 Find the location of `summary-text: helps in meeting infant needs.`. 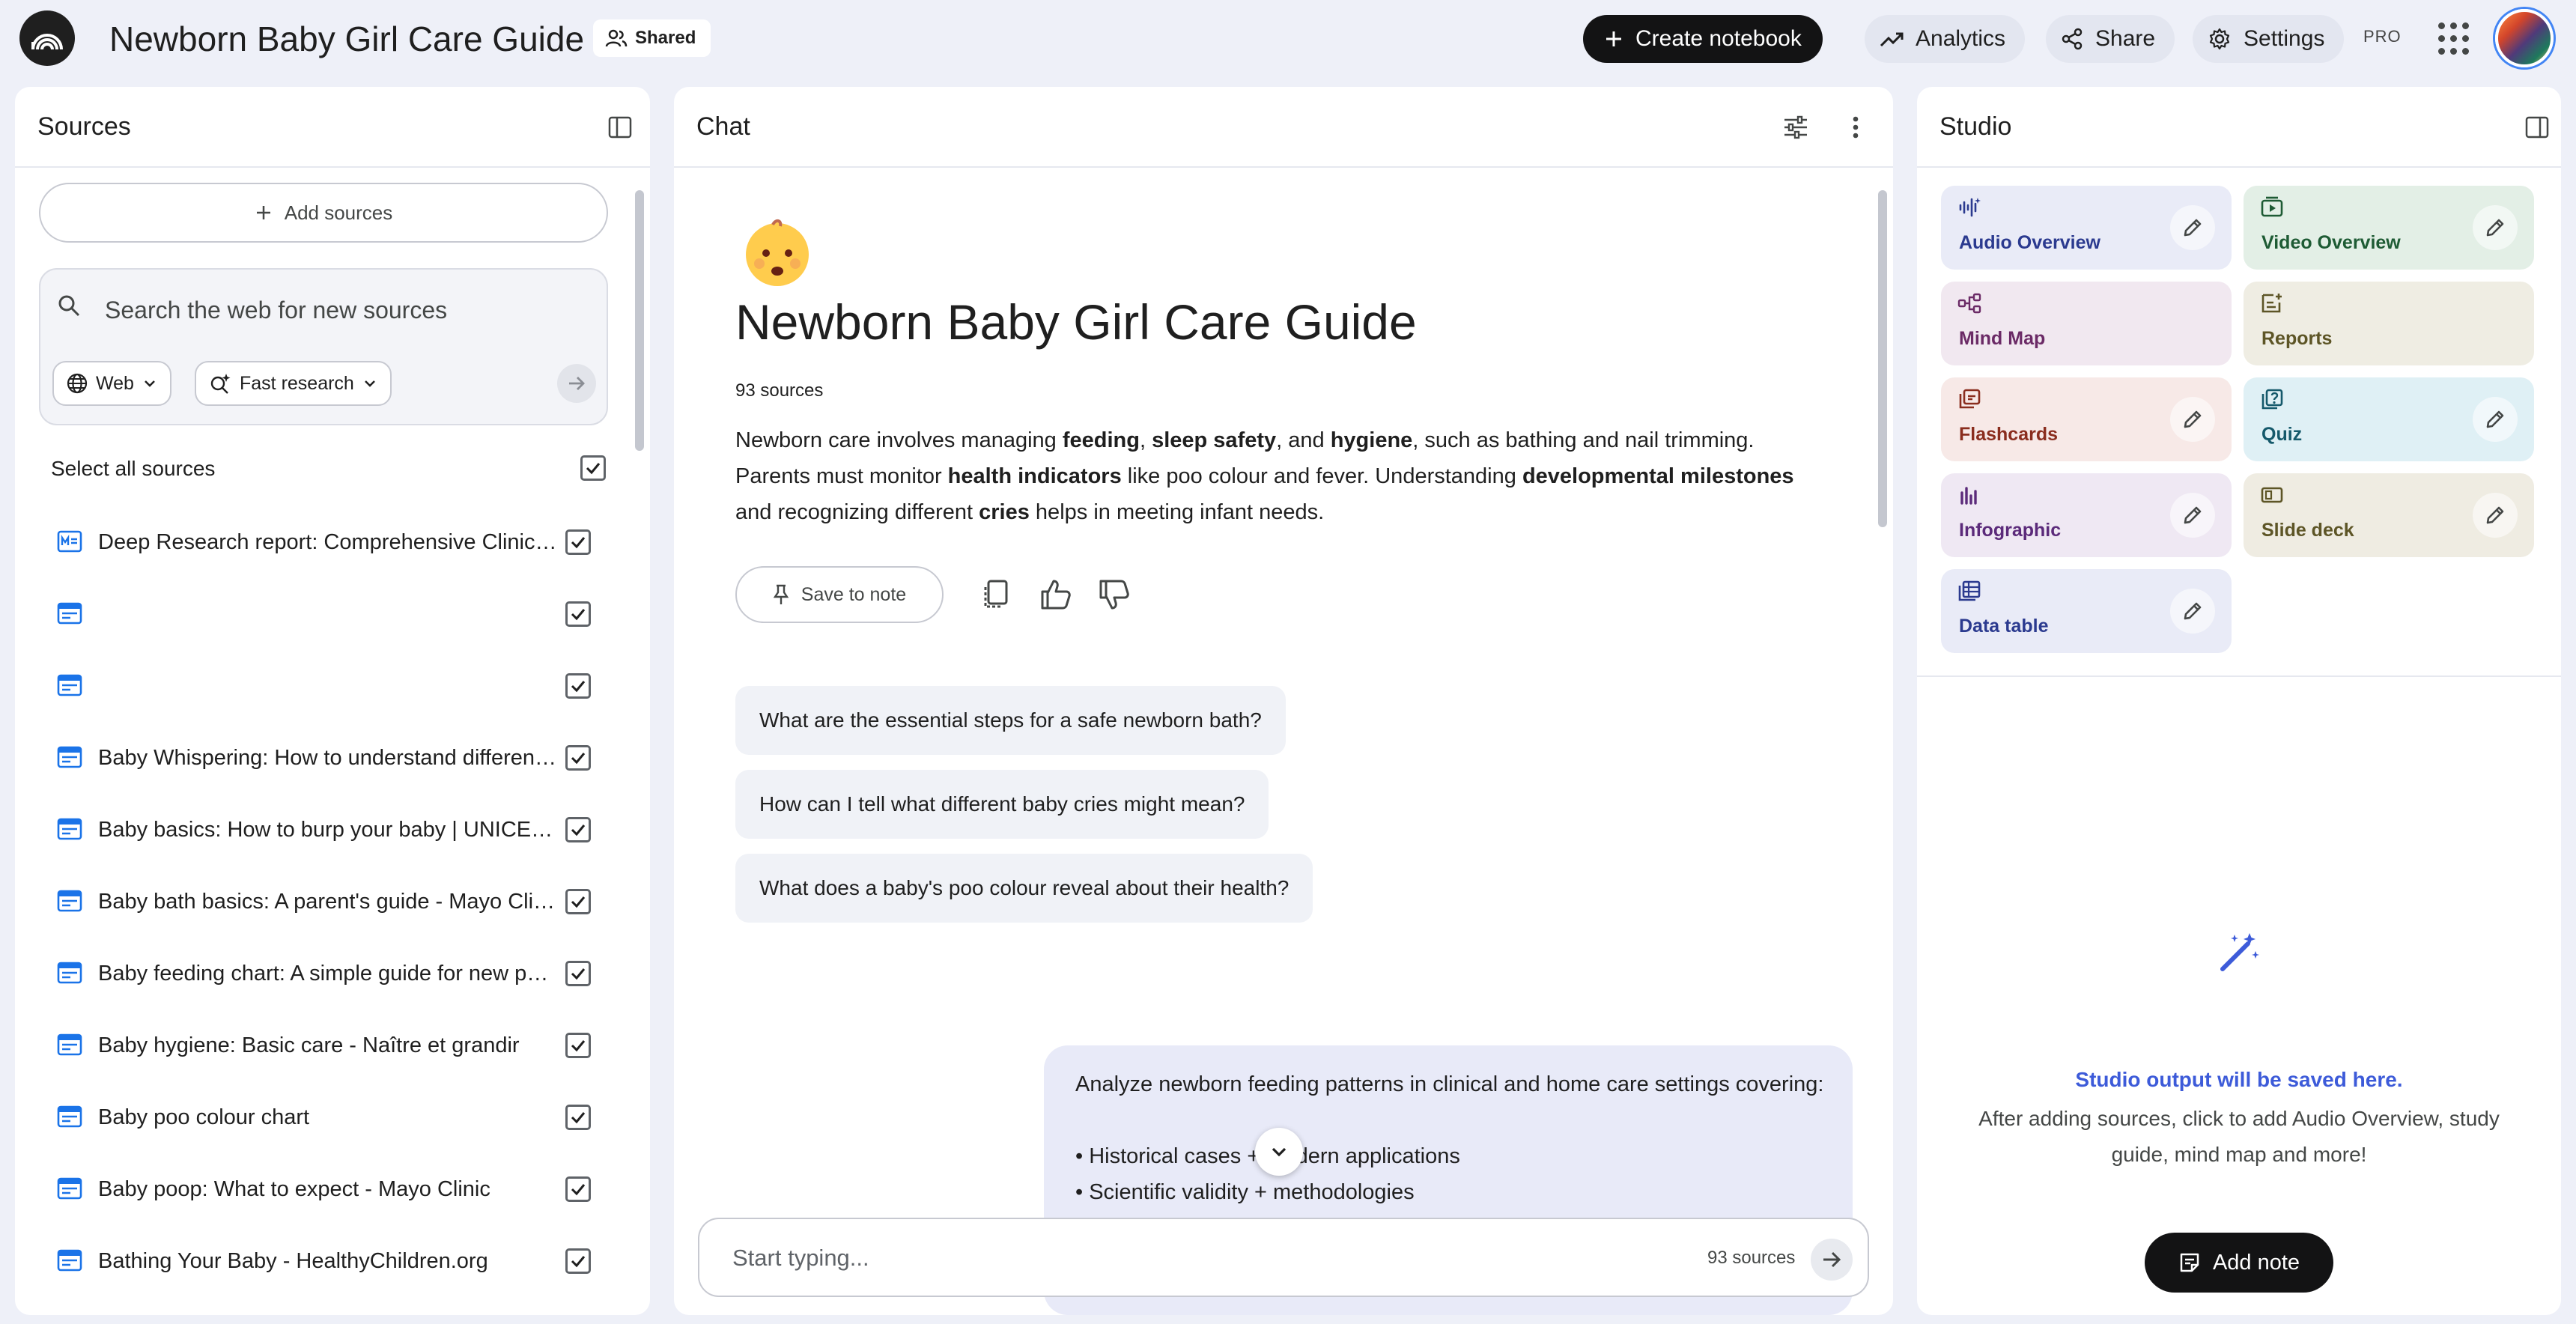

summary-text: helps in meeting infant needs. is located at coordinates (1177, 512).